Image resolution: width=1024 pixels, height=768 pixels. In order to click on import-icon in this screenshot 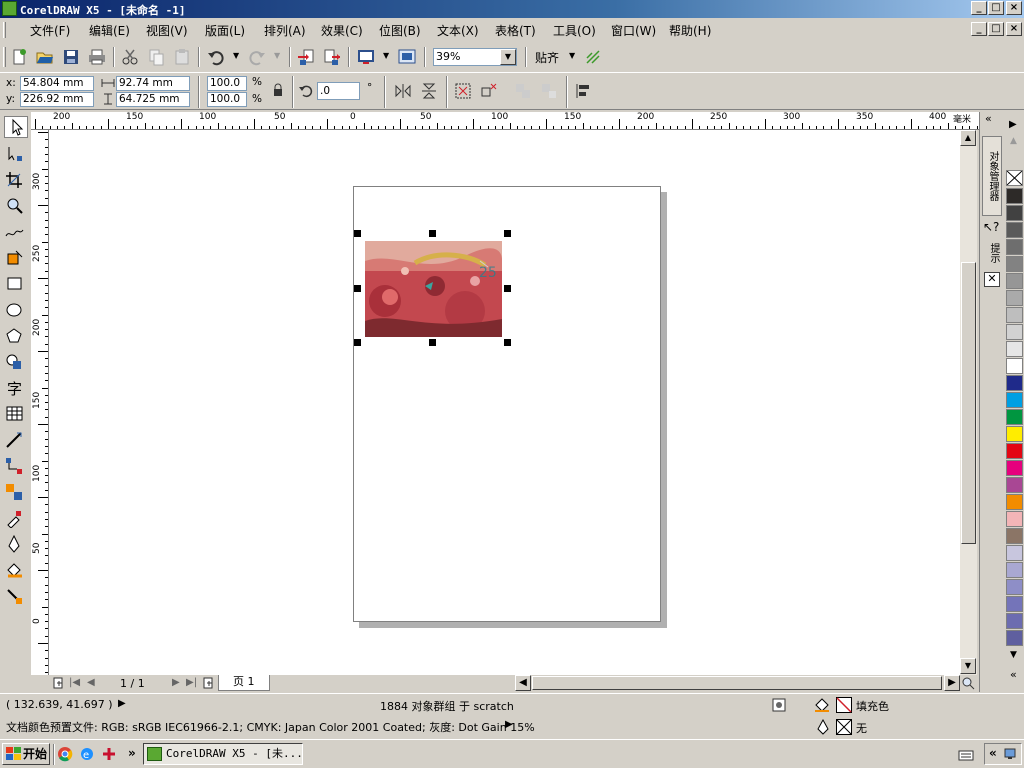, I will do `click(306, 57)`.